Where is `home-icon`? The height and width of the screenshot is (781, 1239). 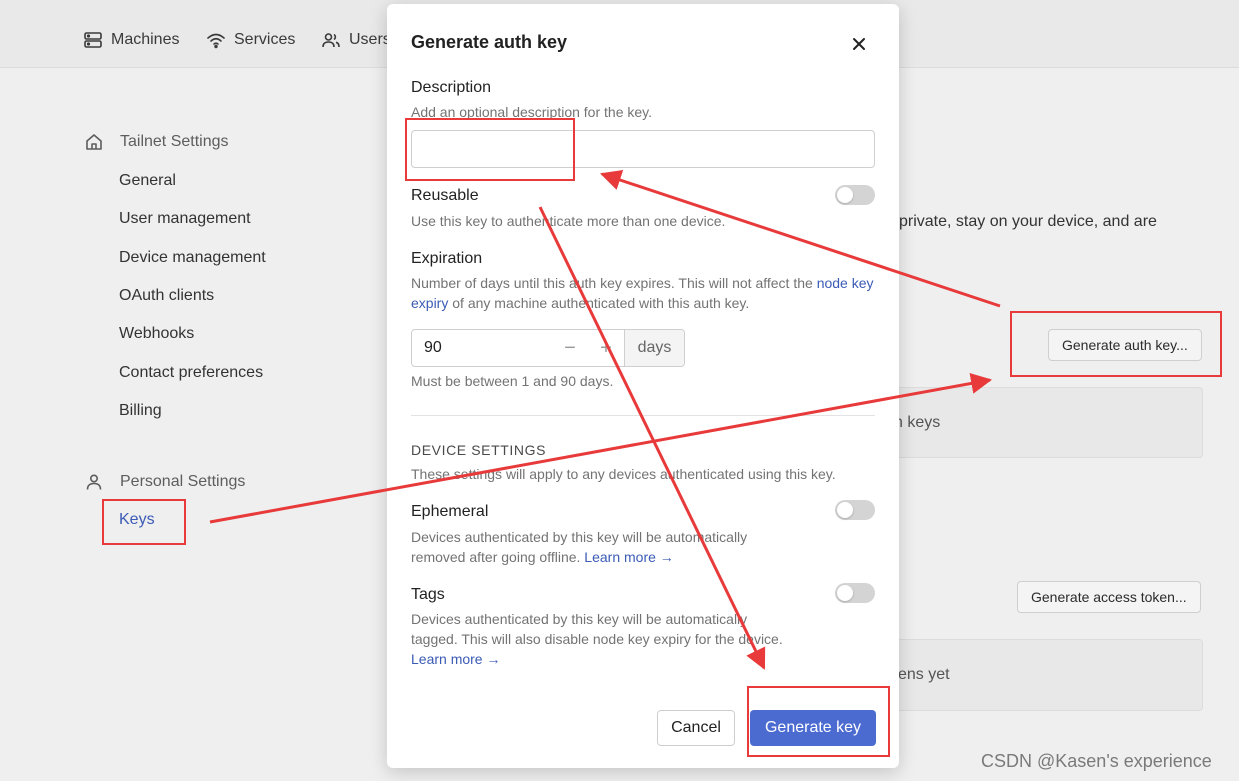 home-icon is located at coordinates (94, 142).